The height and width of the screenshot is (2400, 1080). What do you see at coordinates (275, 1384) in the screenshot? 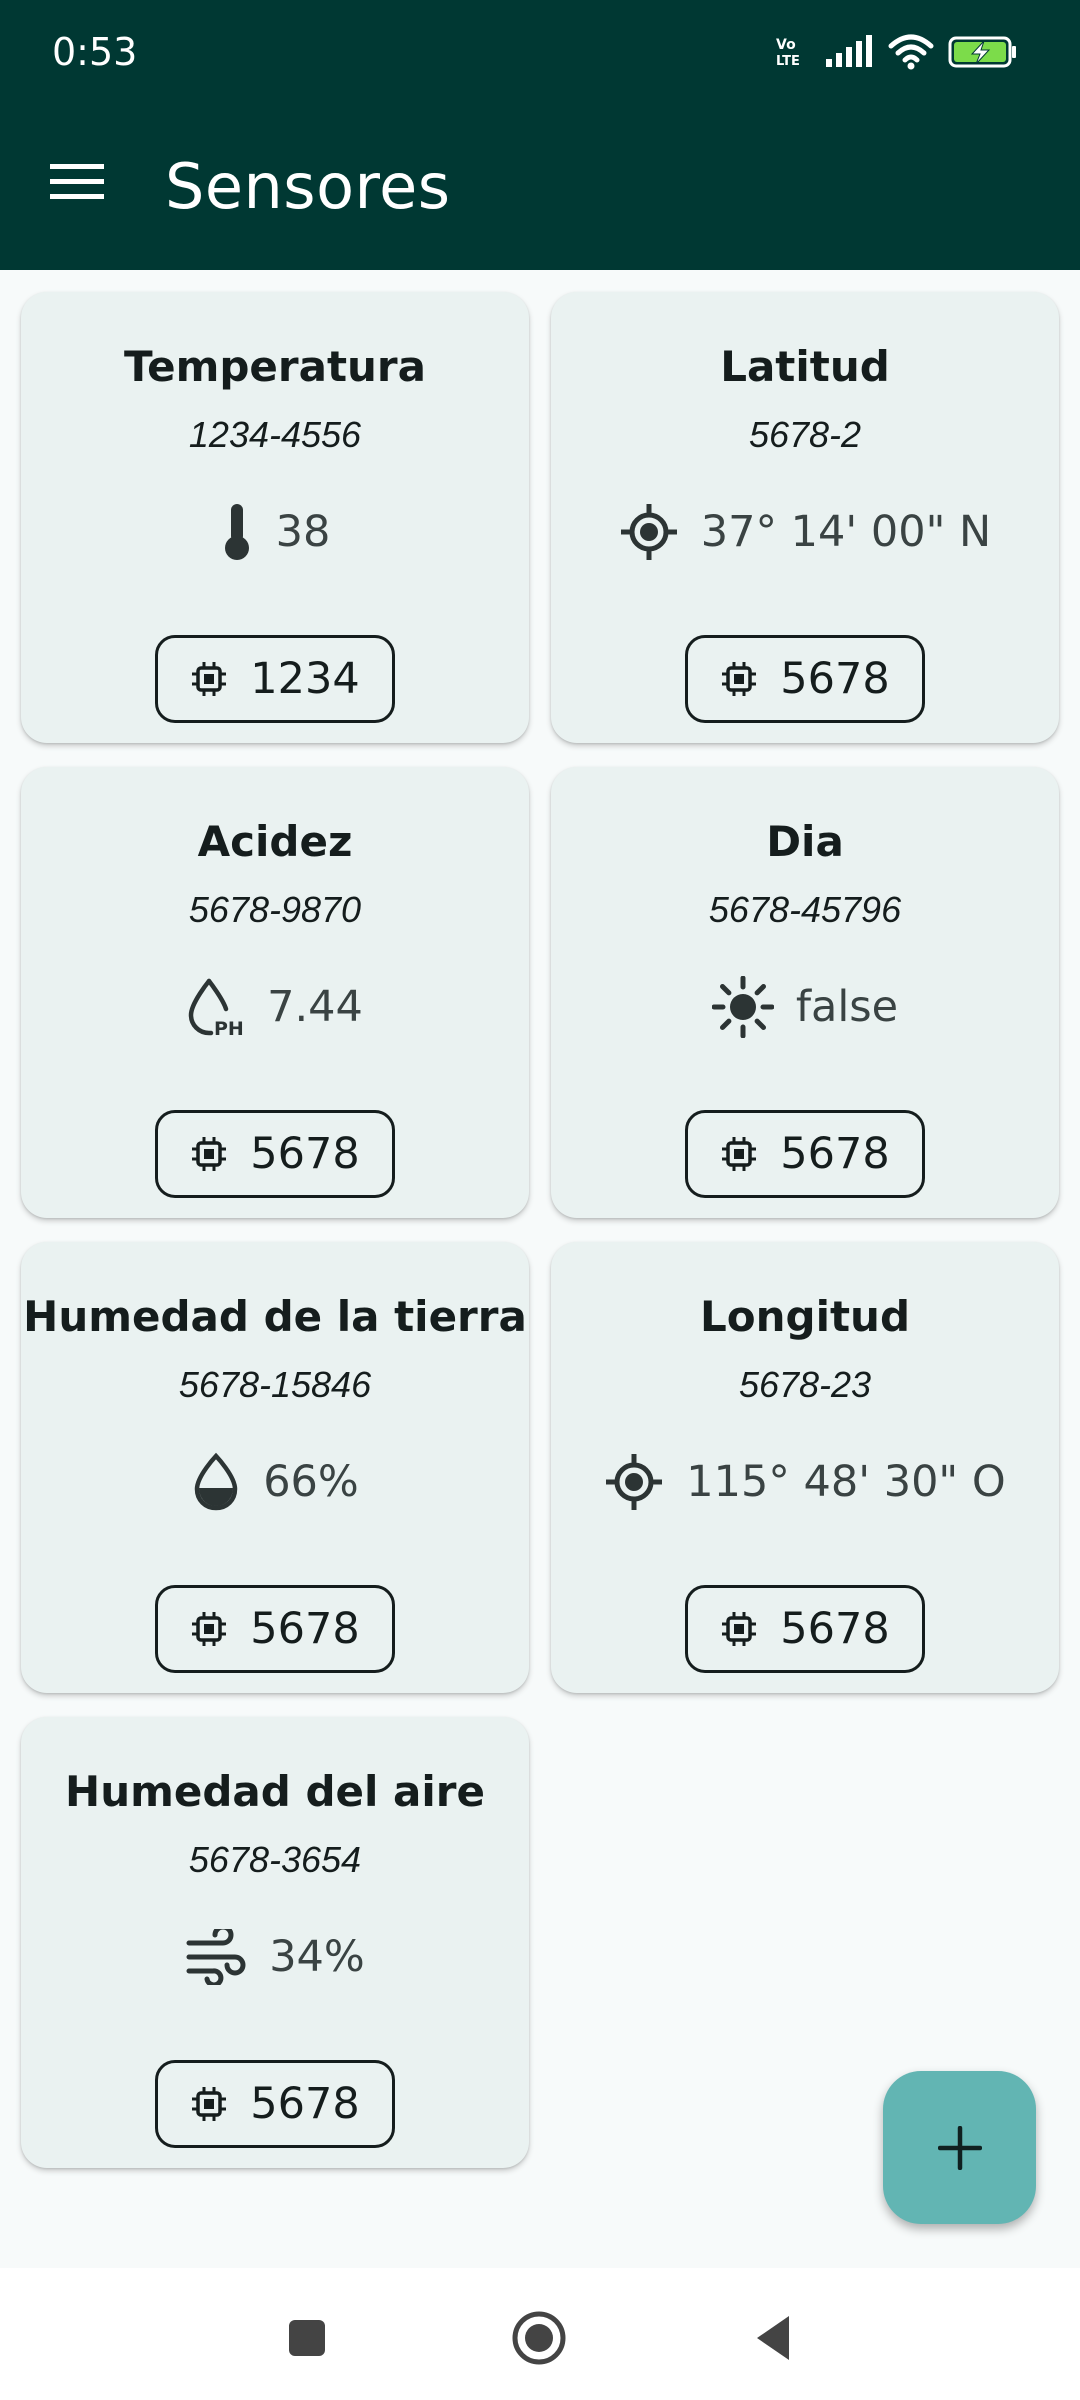
I see `sensor-serial: 5678-15846` at bounding box center [275, 1384].